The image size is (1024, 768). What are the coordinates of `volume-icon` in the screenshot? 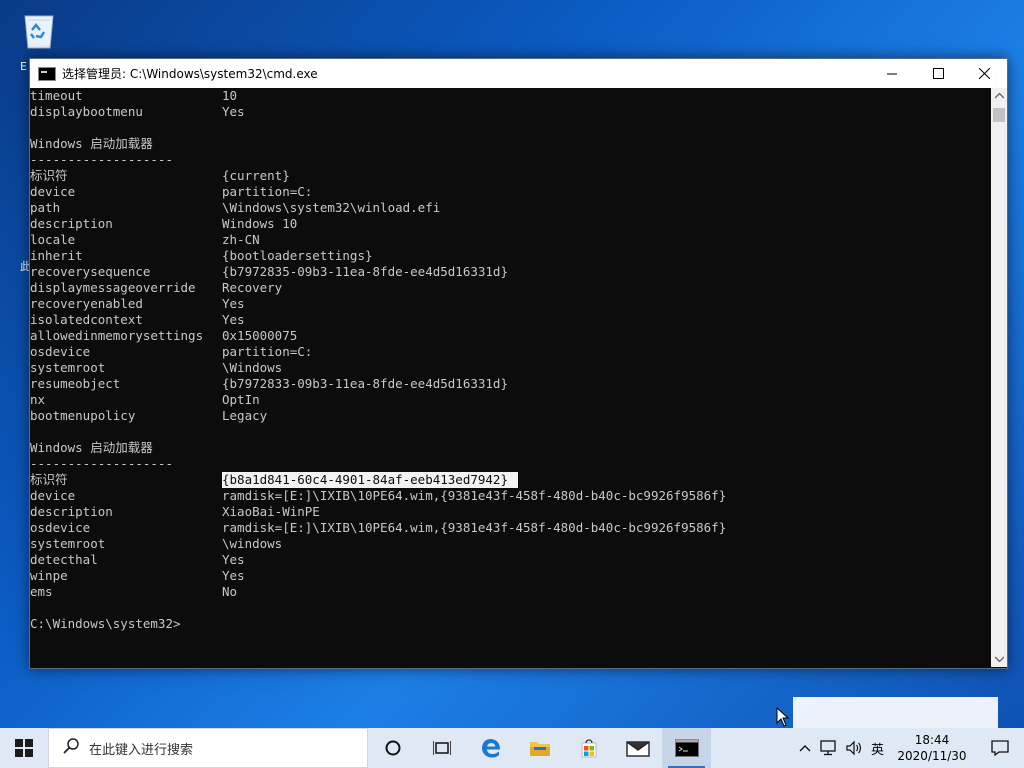 It's located at (854, 748).